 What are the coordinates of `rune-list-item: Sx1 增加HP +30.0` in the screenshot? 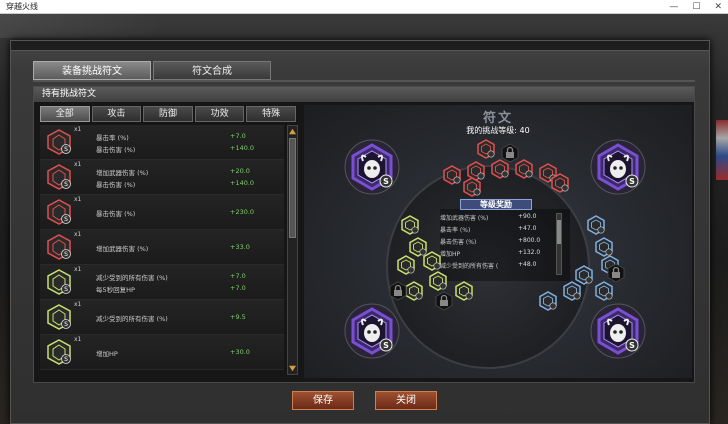 It's located at (162, 352).